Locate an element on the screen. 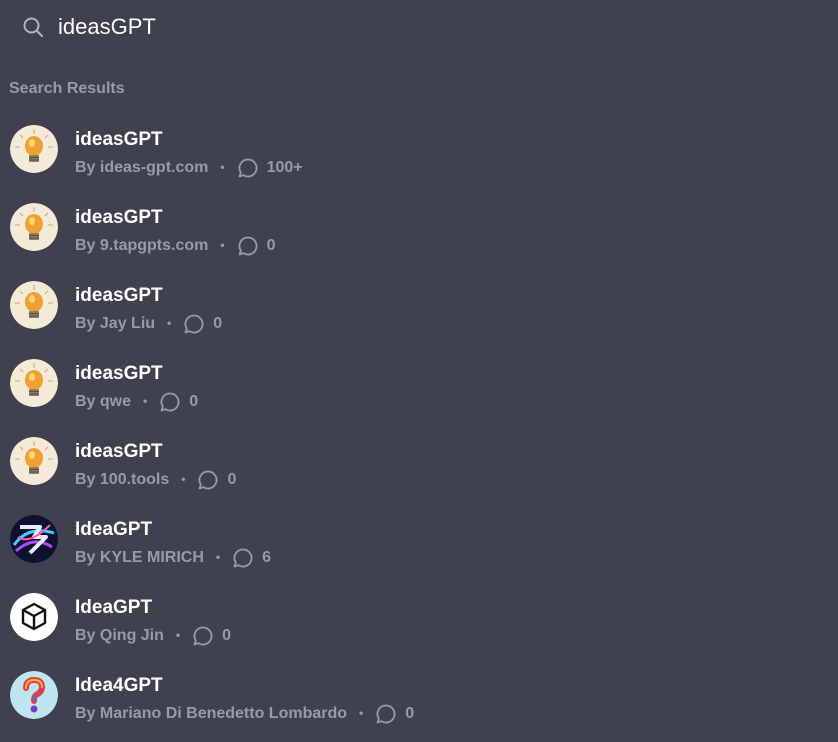 This screenshot has width=838, height=742. result-meta: By 9.tapgpts.com • 0 is located at coordinates (175, 246).